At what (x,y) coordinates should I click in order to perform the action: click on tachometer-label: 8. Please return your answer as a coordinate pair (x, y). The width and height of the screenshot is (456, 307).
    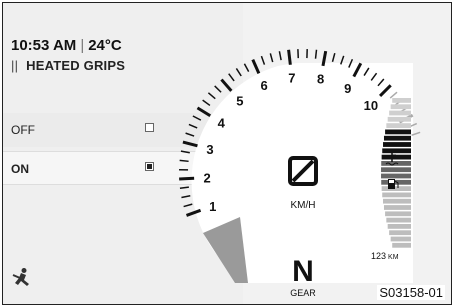
    Looking at the image, I should click on (320, 79).